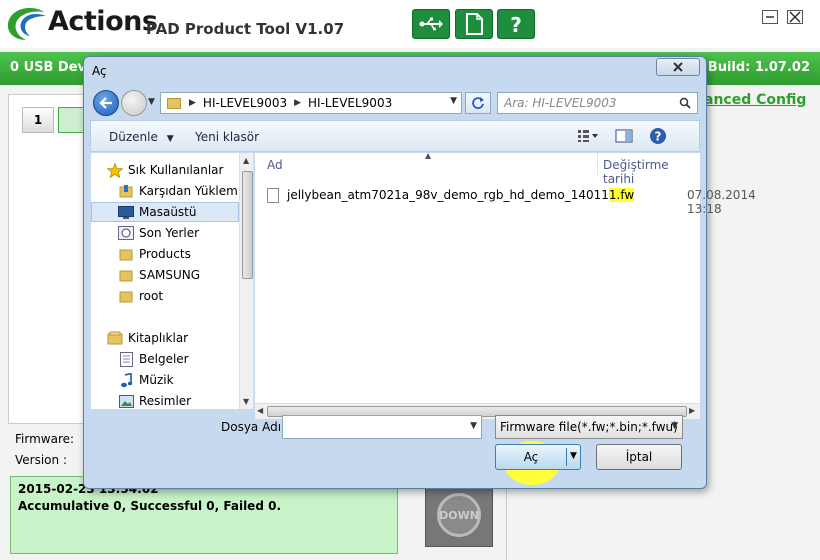 The width and height of the screenshot is (820, 560). I want to click on scroll-left-icon: ◀, so click(260, 410).